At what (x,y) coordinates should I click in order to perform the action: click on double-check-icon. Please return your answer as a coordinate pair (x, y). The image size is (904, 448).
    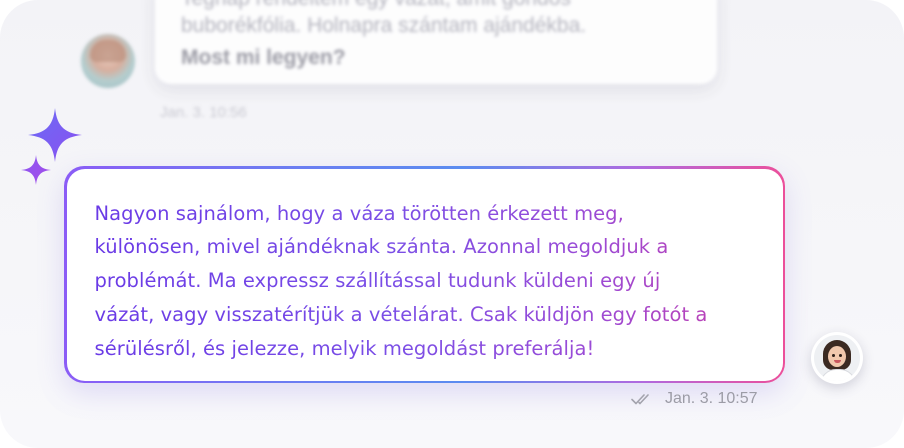
    Looking at the image, I should click on (640, 399).